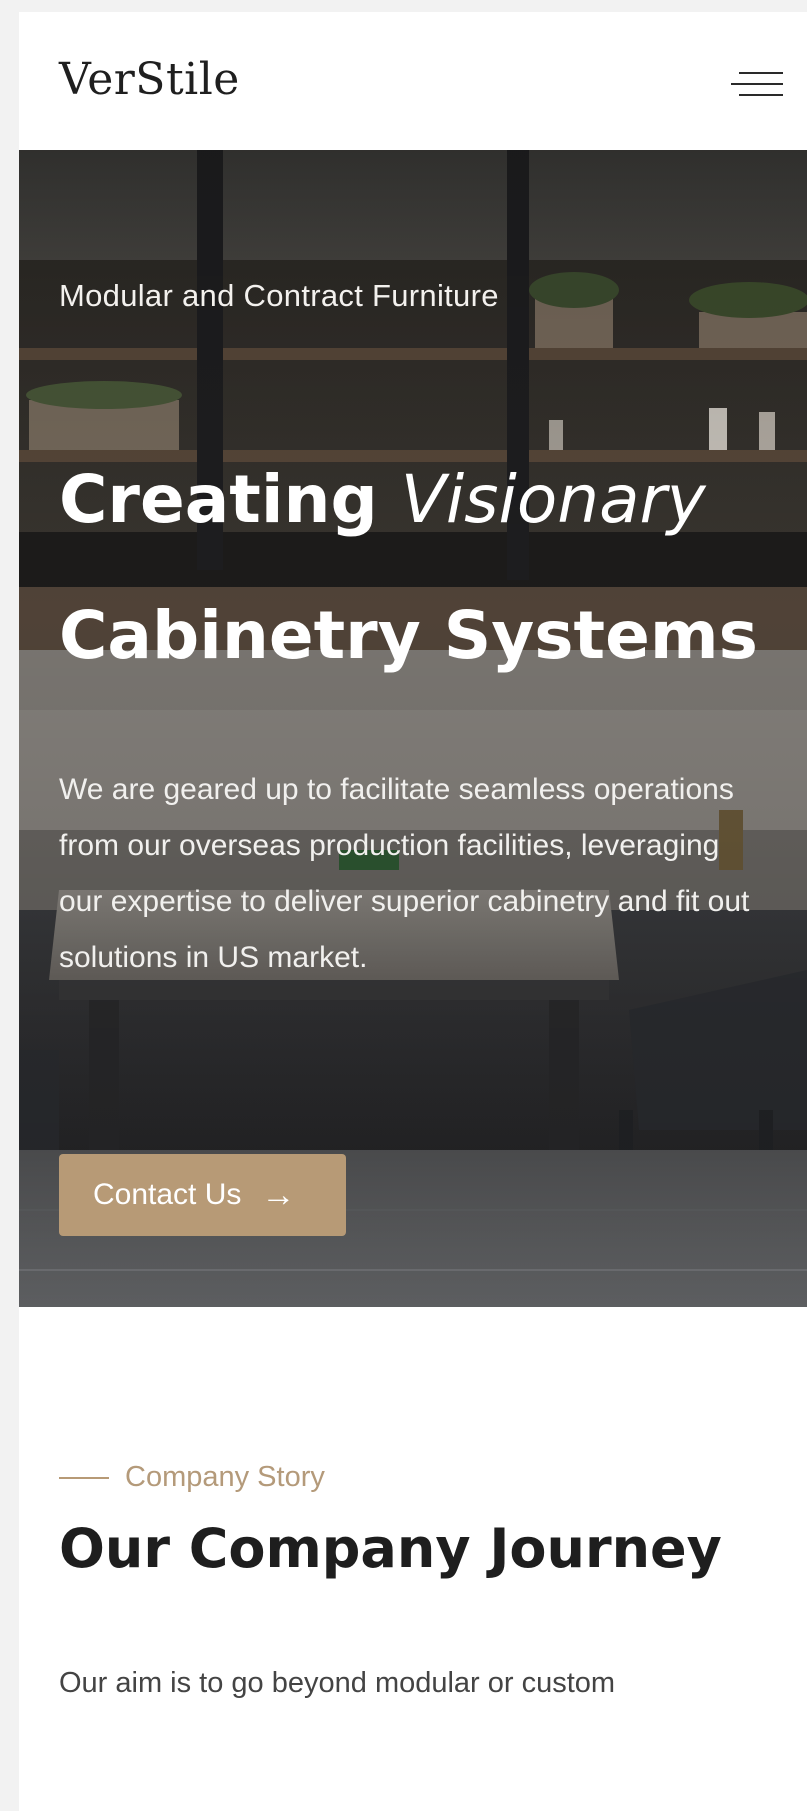 The width and height of the screenshot is (807, 1811). What do you see at coordinates (413, 81) in the screenshot?
I see `site-header: VerStile` at bounding box center [413, 81].